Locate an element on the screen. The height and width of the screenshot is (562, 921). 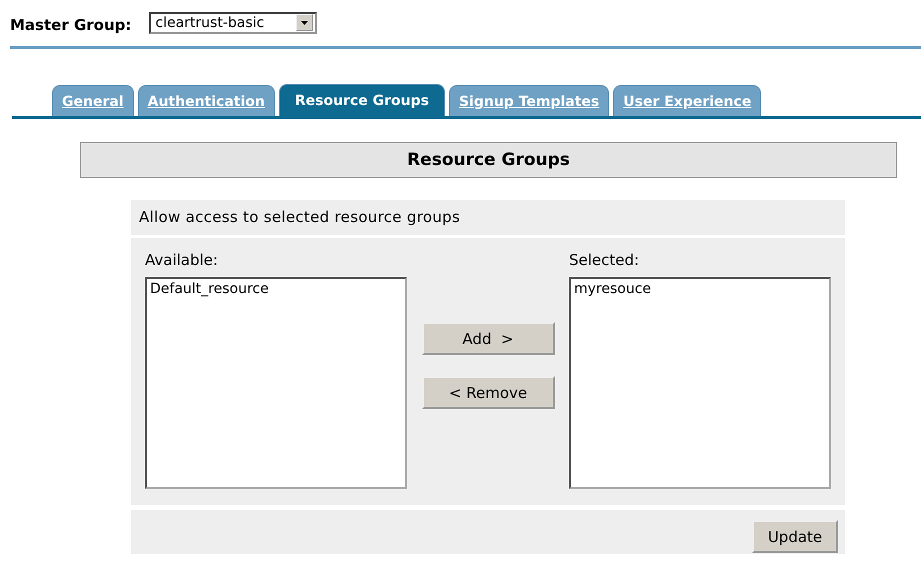
available-list: Default_resource is located at coordinates (276, 383).